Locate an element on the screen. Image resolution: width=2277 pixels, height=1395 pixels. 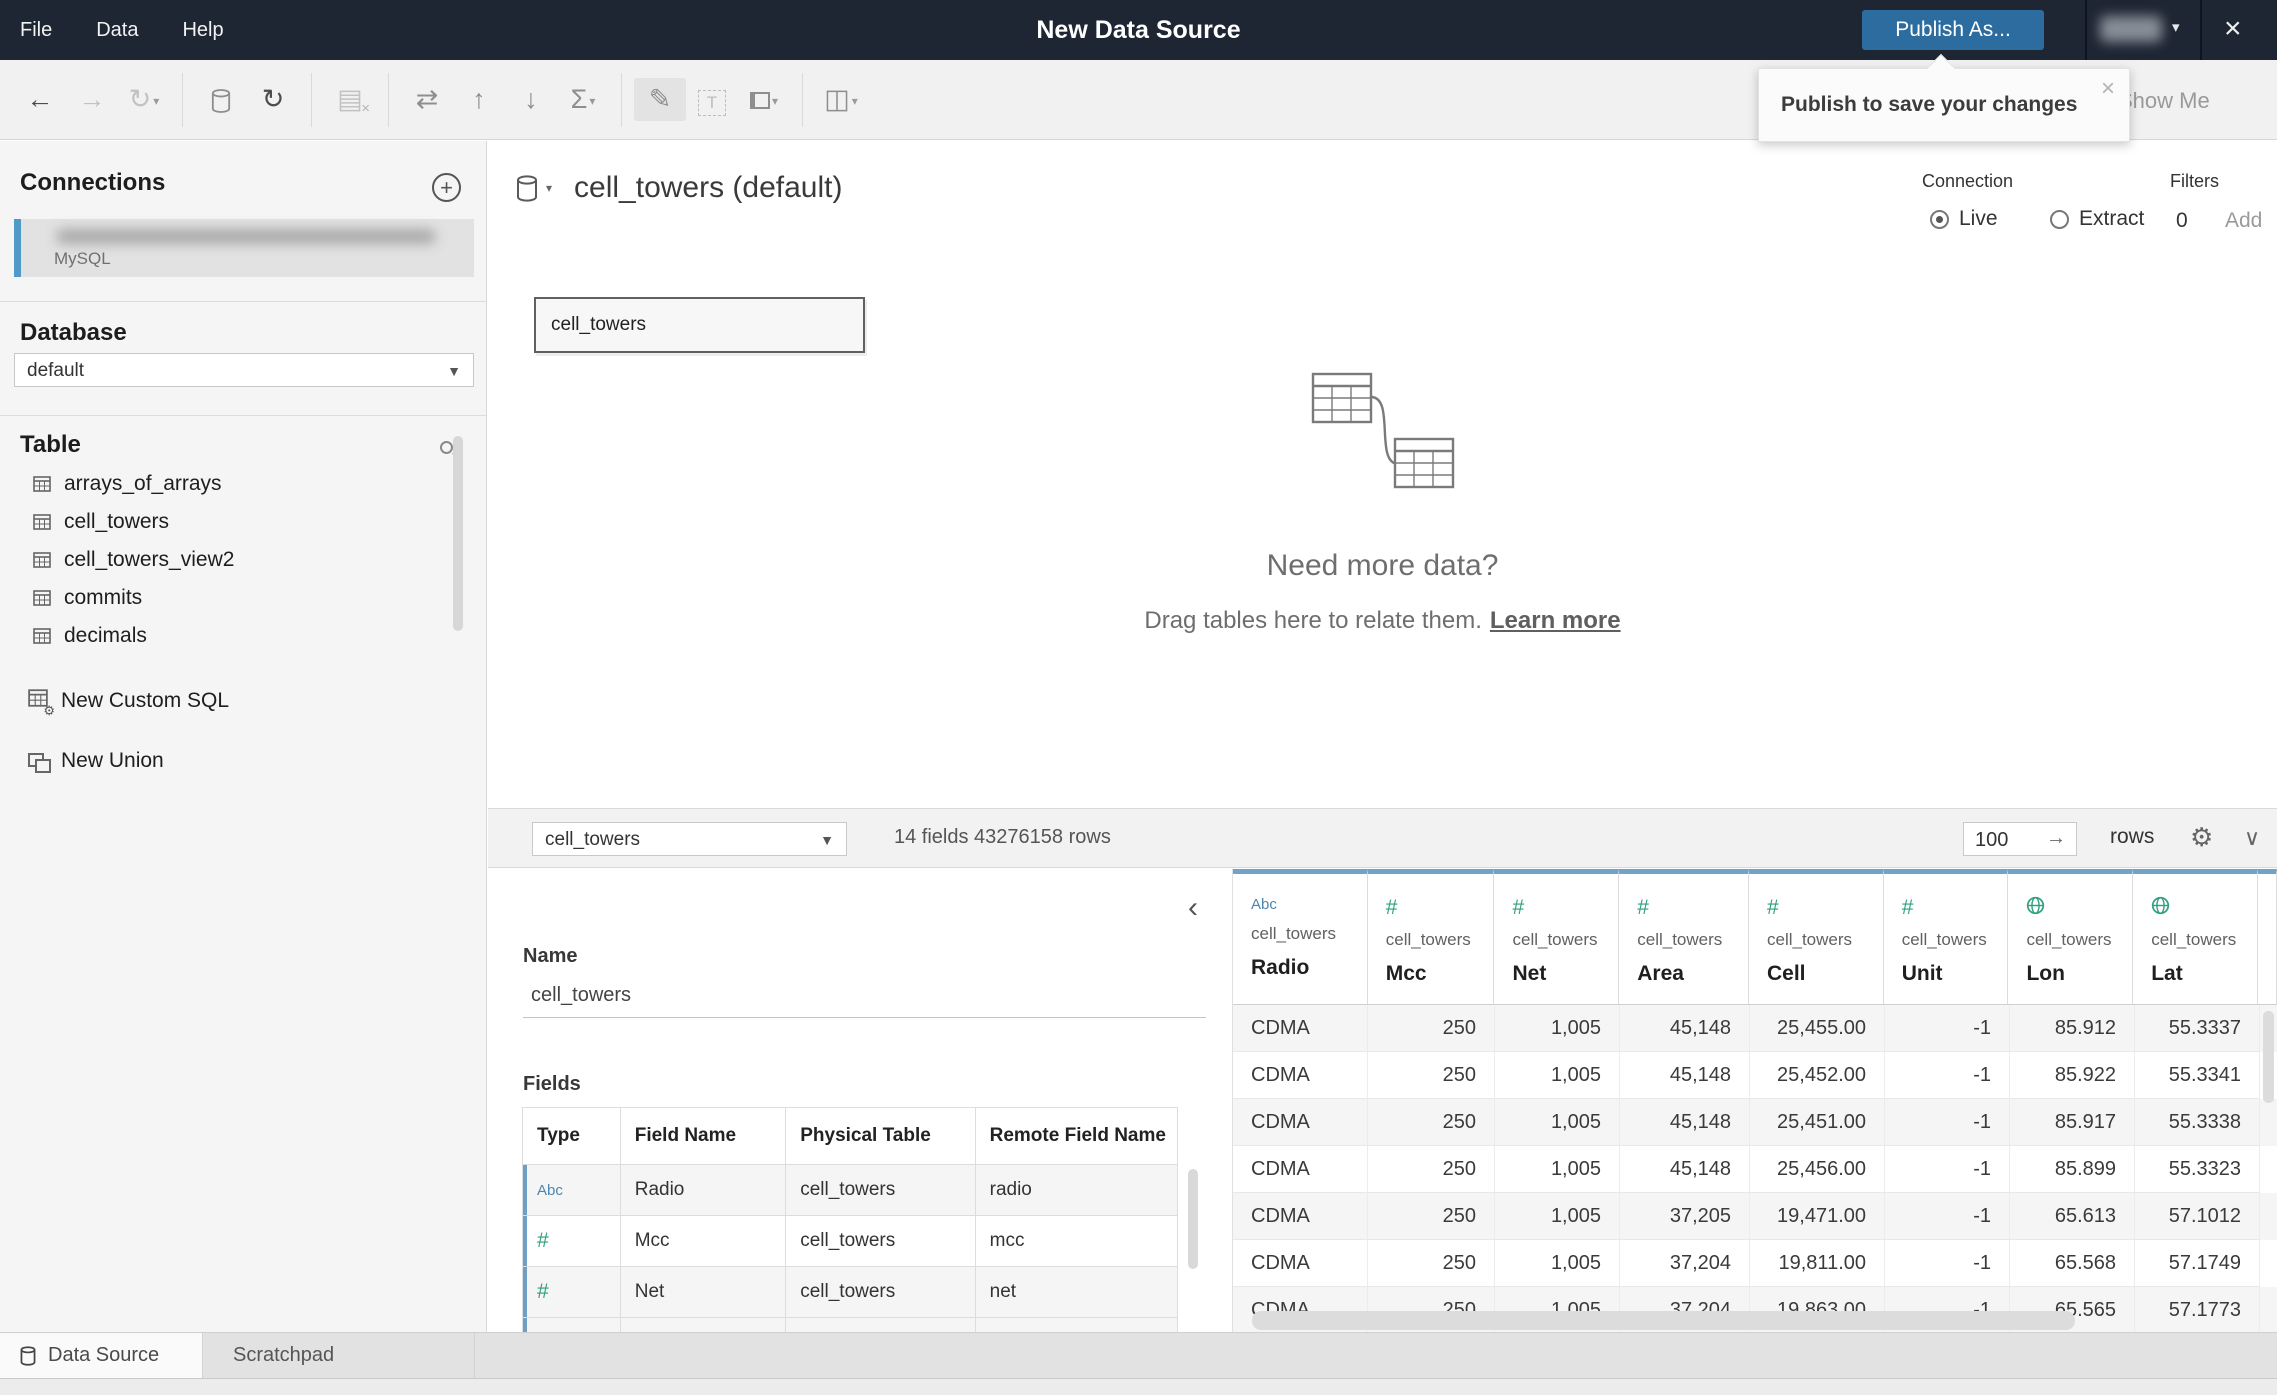
grid-column-header: Abc cell_towers Radio is located at coordinates (1300, 937).